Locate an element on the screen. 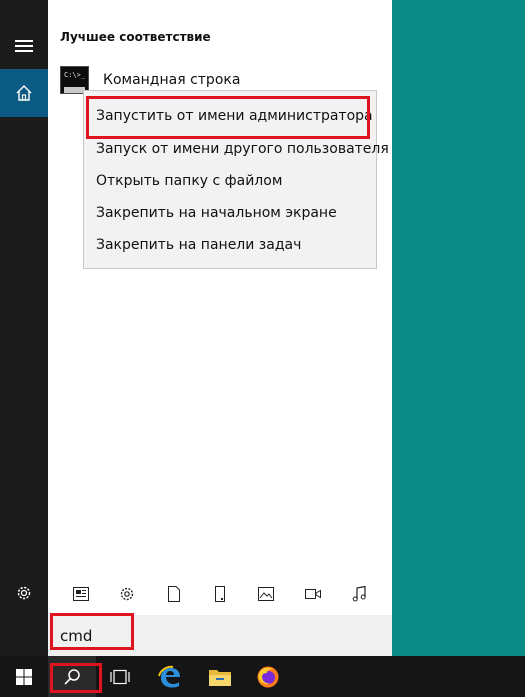 The height and width of the screenshot is (697, 525). news-icon is located at coordinates (81, 594).